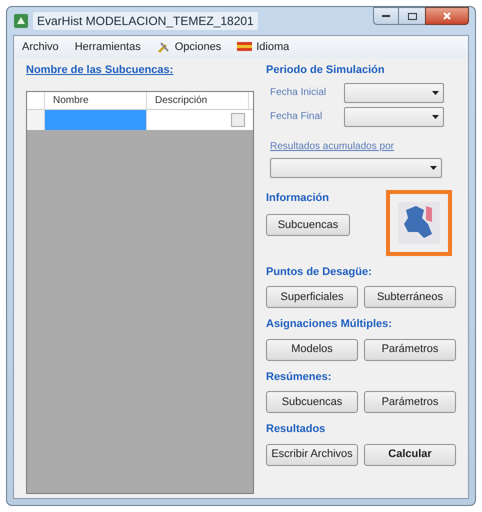  What do you see at coordinates (100, 70) in the screenshot?
I see `section-title: Nombre de las Subcuencas:` at bounding box center [100, 70].